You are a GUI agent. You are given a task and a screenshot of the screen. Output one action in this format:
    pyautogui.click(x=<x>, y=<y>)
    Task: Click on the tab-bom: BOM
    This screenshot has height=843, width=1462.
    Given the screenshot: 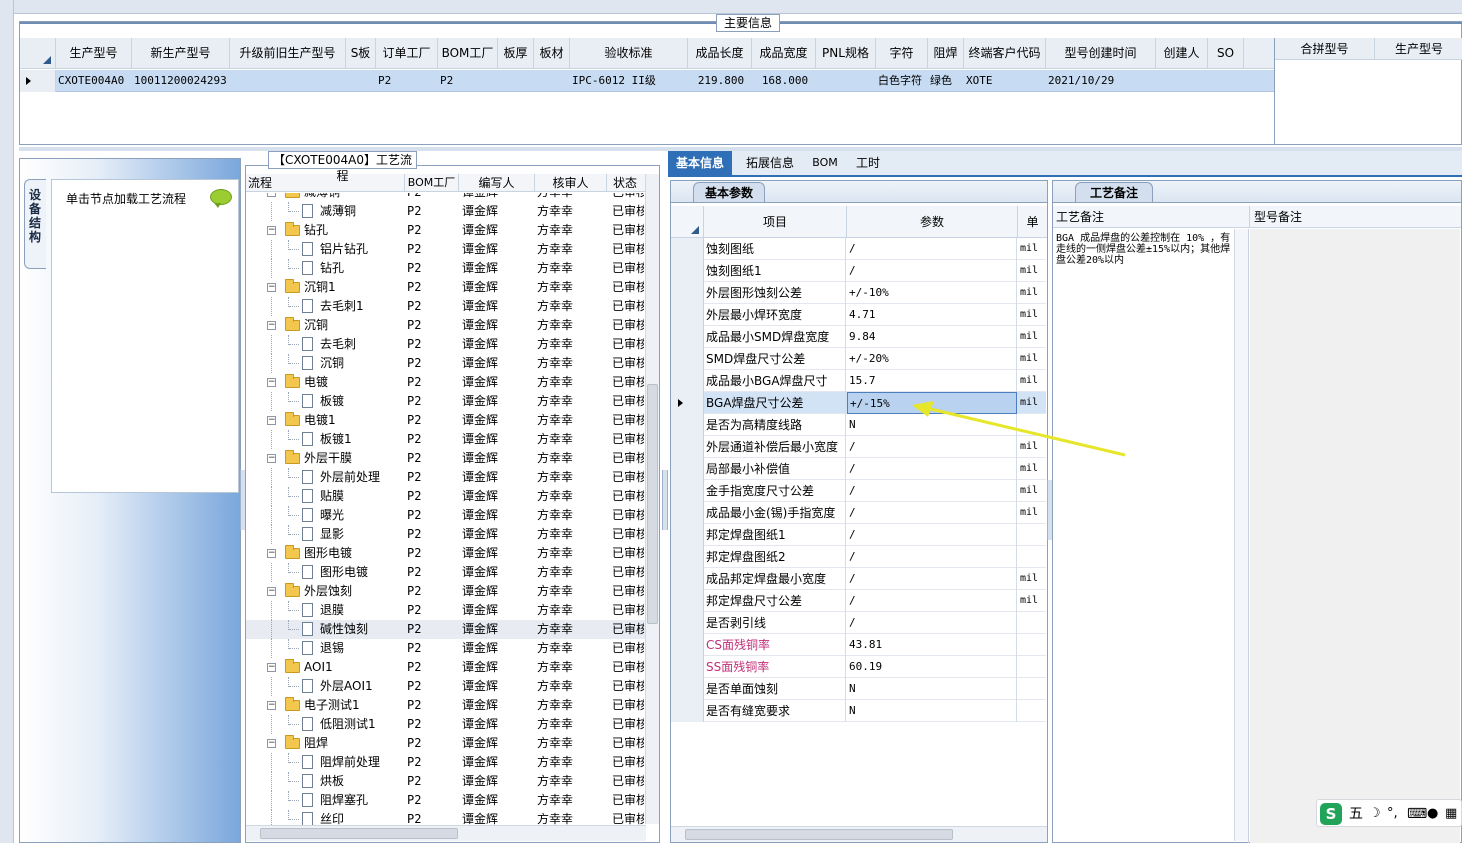 What is the action you would take?
    pyautogui.click(x=825, y=163)
    